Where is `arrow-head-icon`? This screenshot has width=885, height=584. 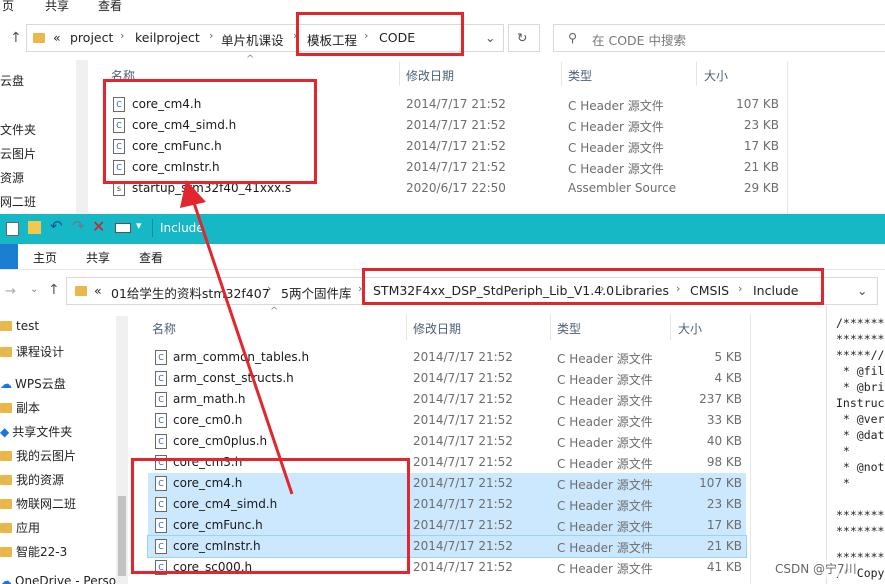
arrow-head-icon is located at coordinates (193, 194).